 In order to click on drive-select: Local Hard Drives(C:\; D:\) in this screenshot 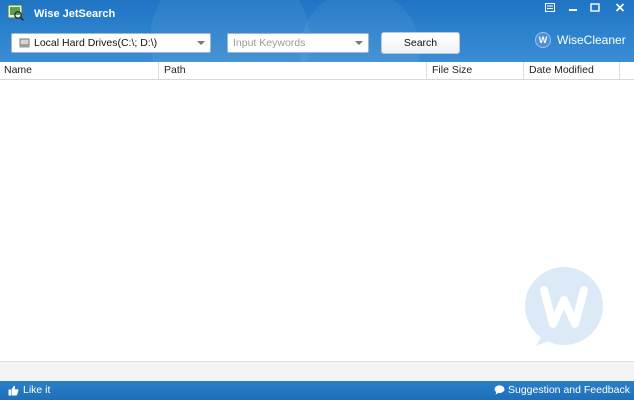, I will do `click(111, 43)`.